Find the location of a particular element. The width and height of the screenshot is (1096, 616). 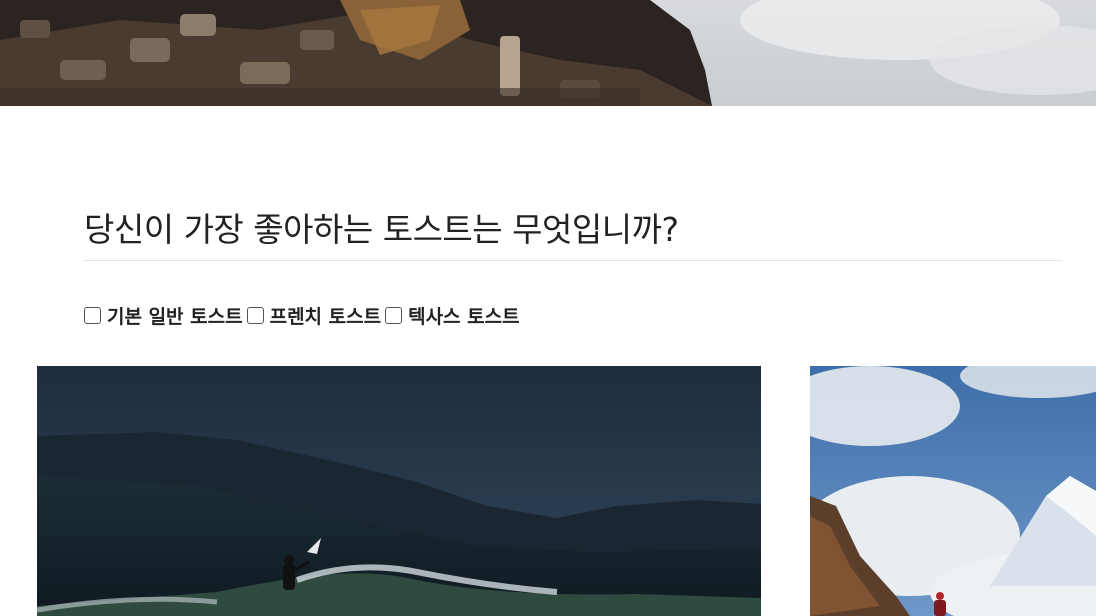

option-texas-toast-checkbox is located at coordinates (394, 315).